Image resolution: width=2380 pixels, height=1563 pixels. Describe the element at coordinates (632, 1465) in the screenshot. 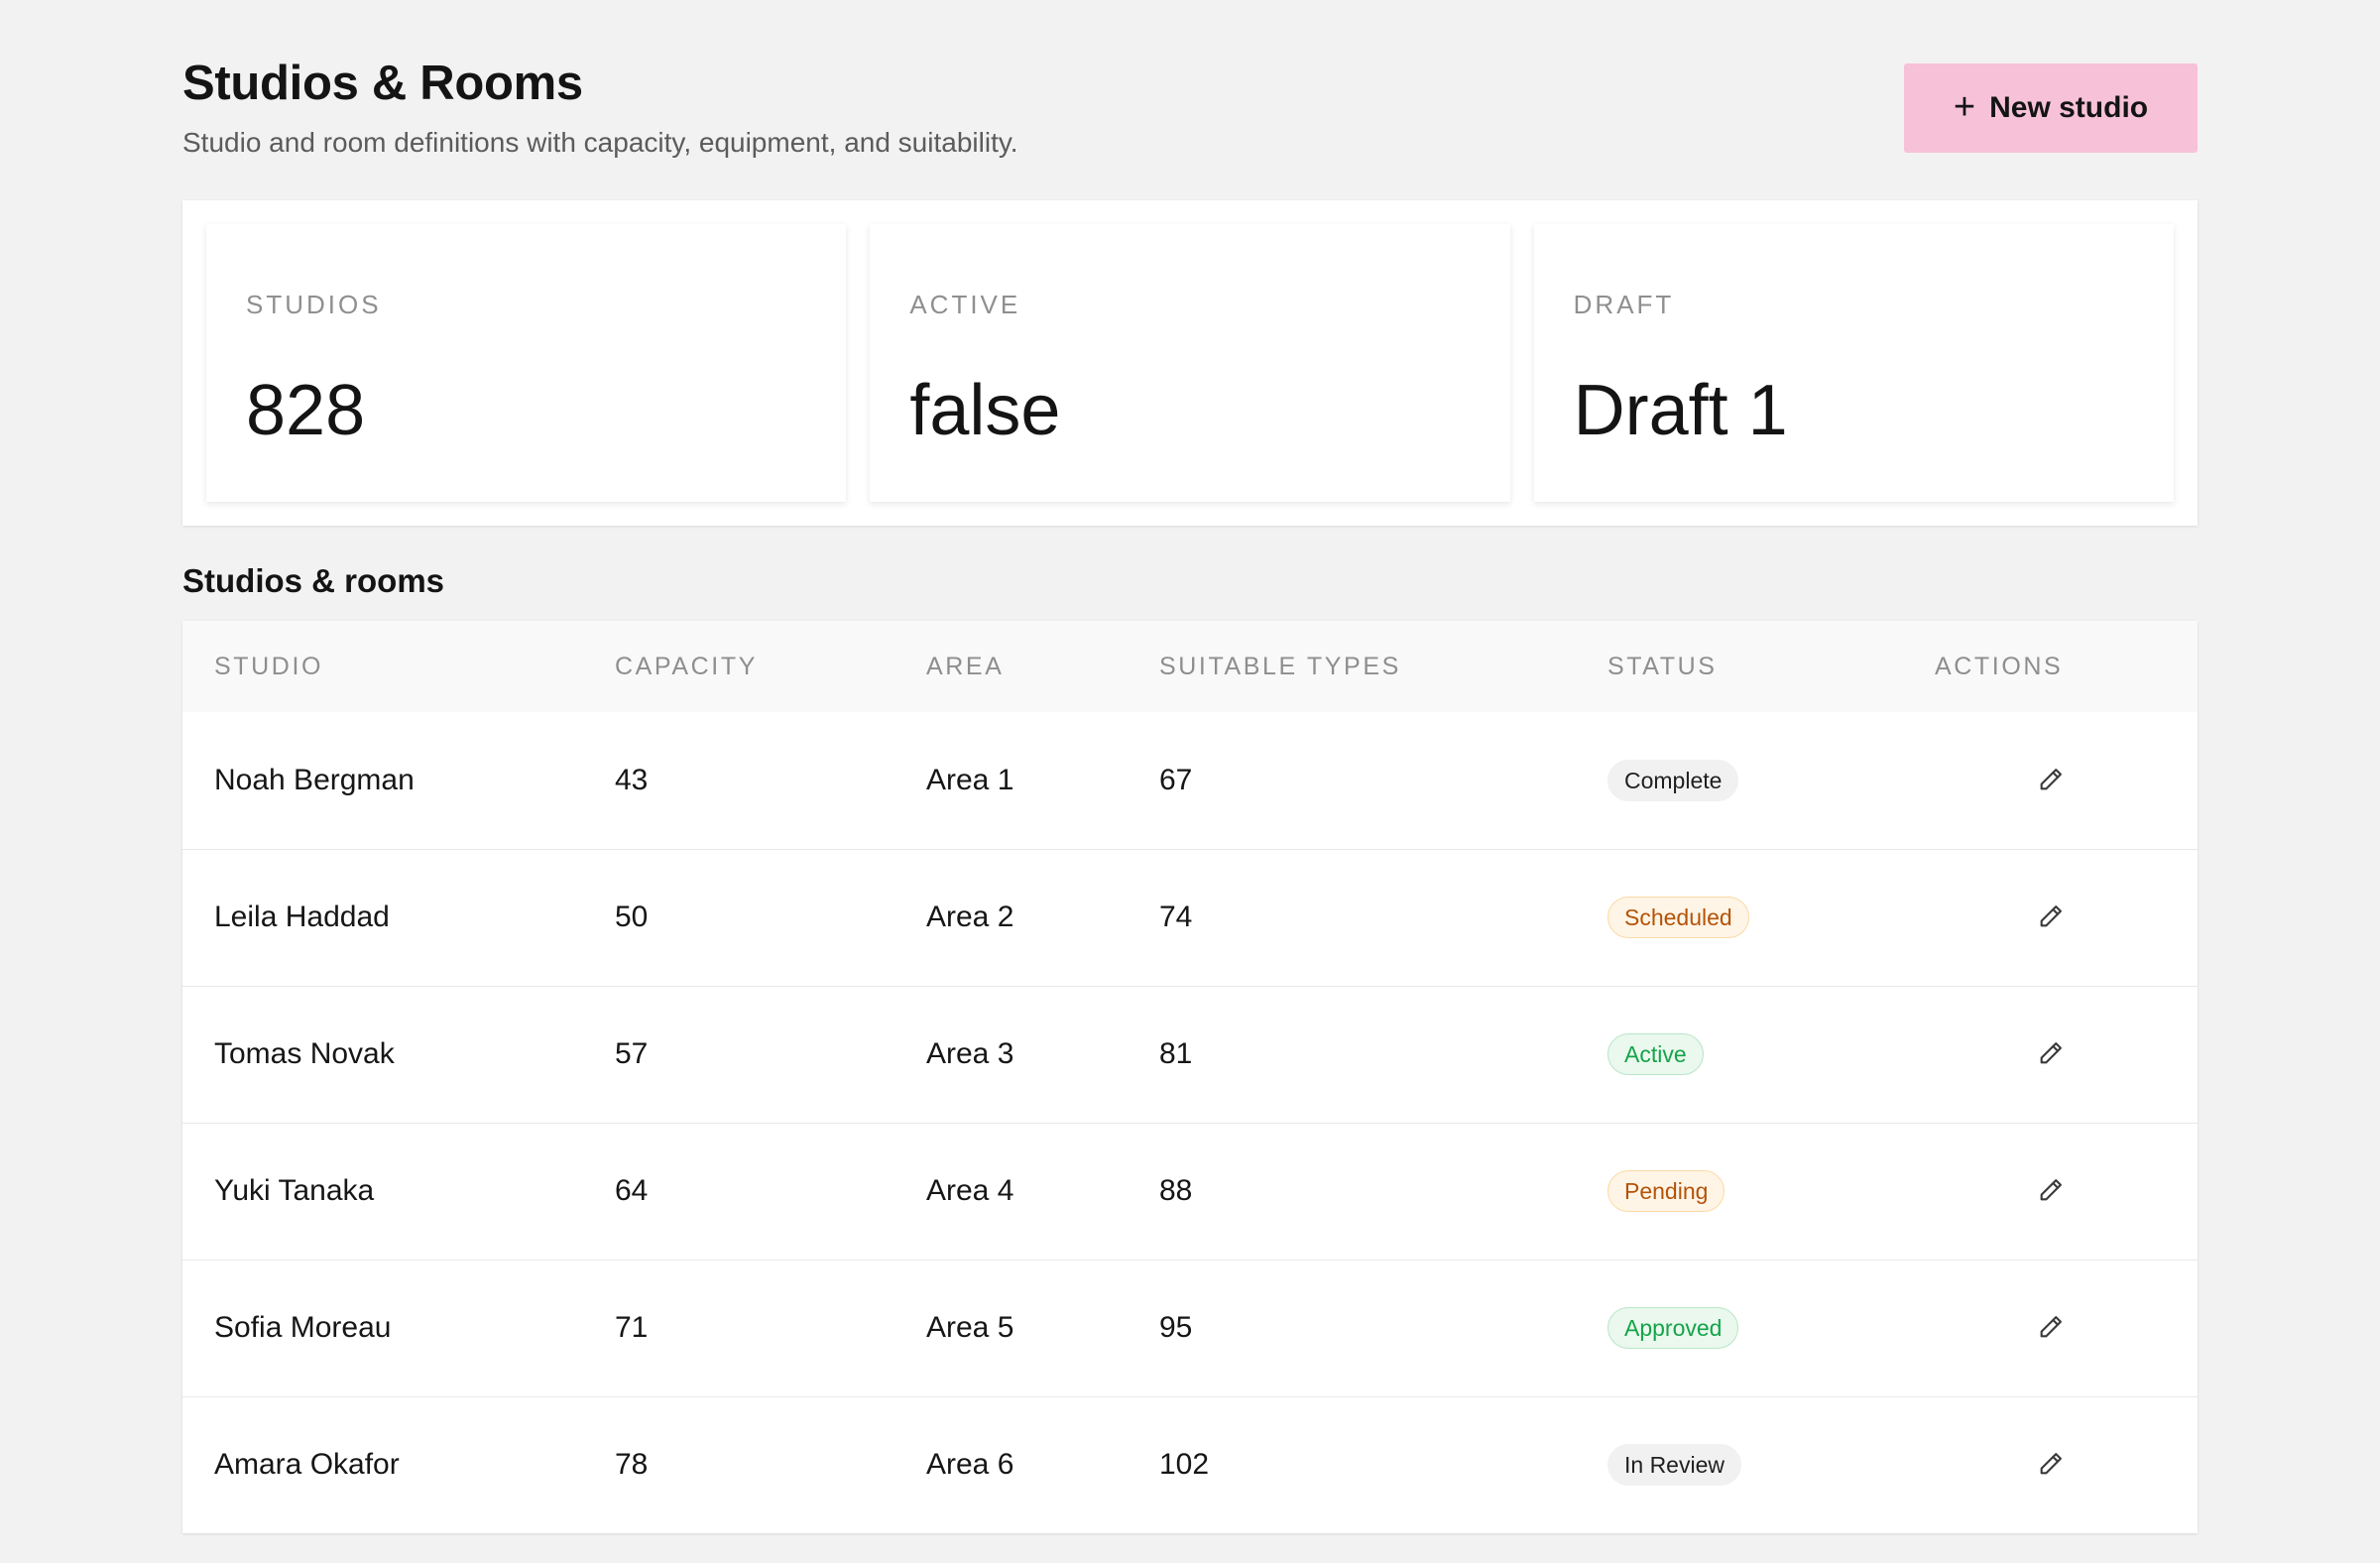

I see `cell-capacity: 78` at that location.